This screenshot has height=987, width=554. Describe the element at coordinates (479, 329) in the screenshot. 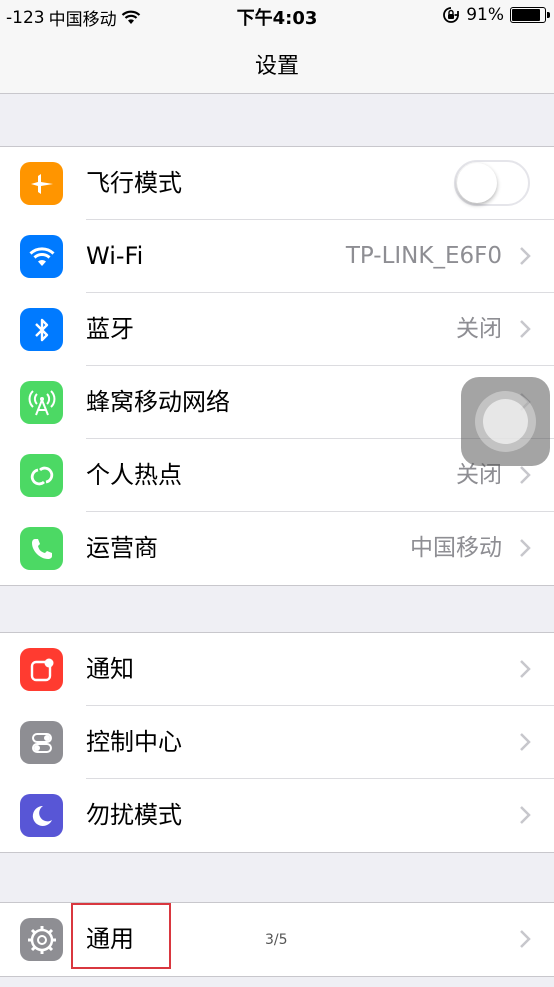

I see `bluetooth-status: 关闭` at that location.